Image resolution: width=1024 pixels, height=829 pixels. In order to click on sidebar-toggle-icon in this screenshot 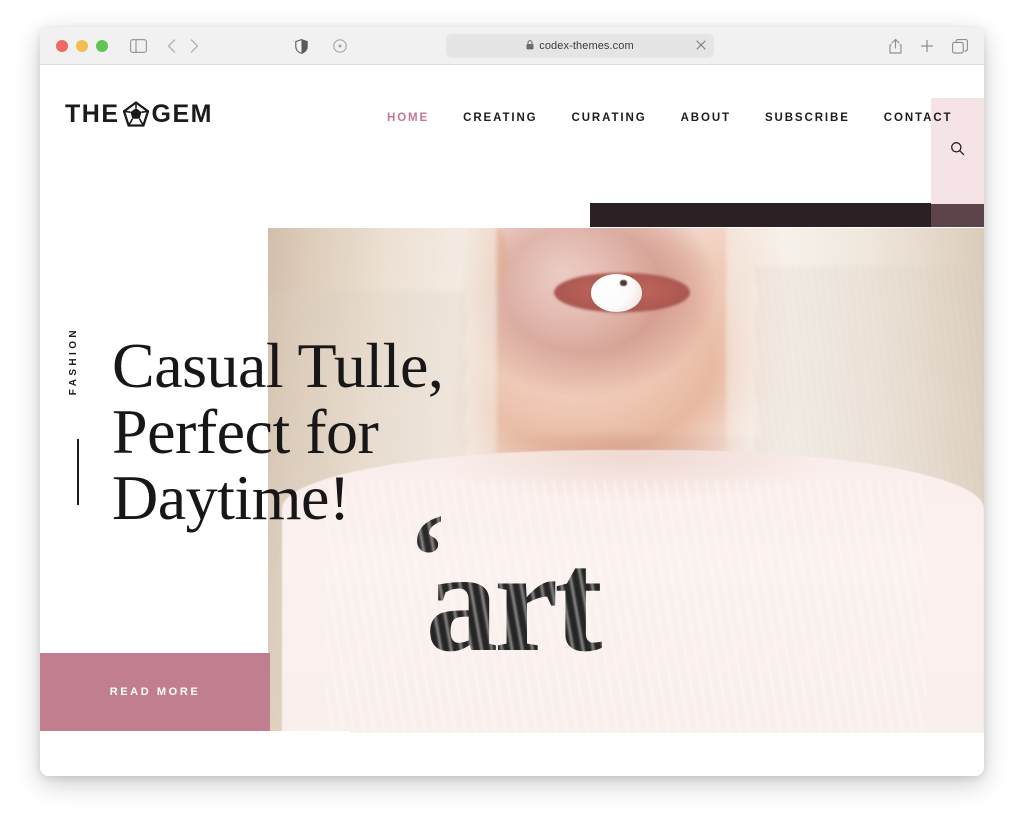, I will do `click(138, 45)`.